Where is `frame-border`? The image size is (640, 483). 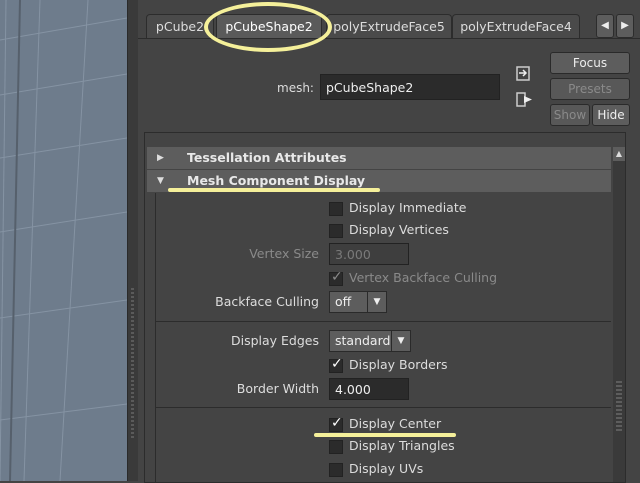 frame-border is located at coordinates (155, 337).